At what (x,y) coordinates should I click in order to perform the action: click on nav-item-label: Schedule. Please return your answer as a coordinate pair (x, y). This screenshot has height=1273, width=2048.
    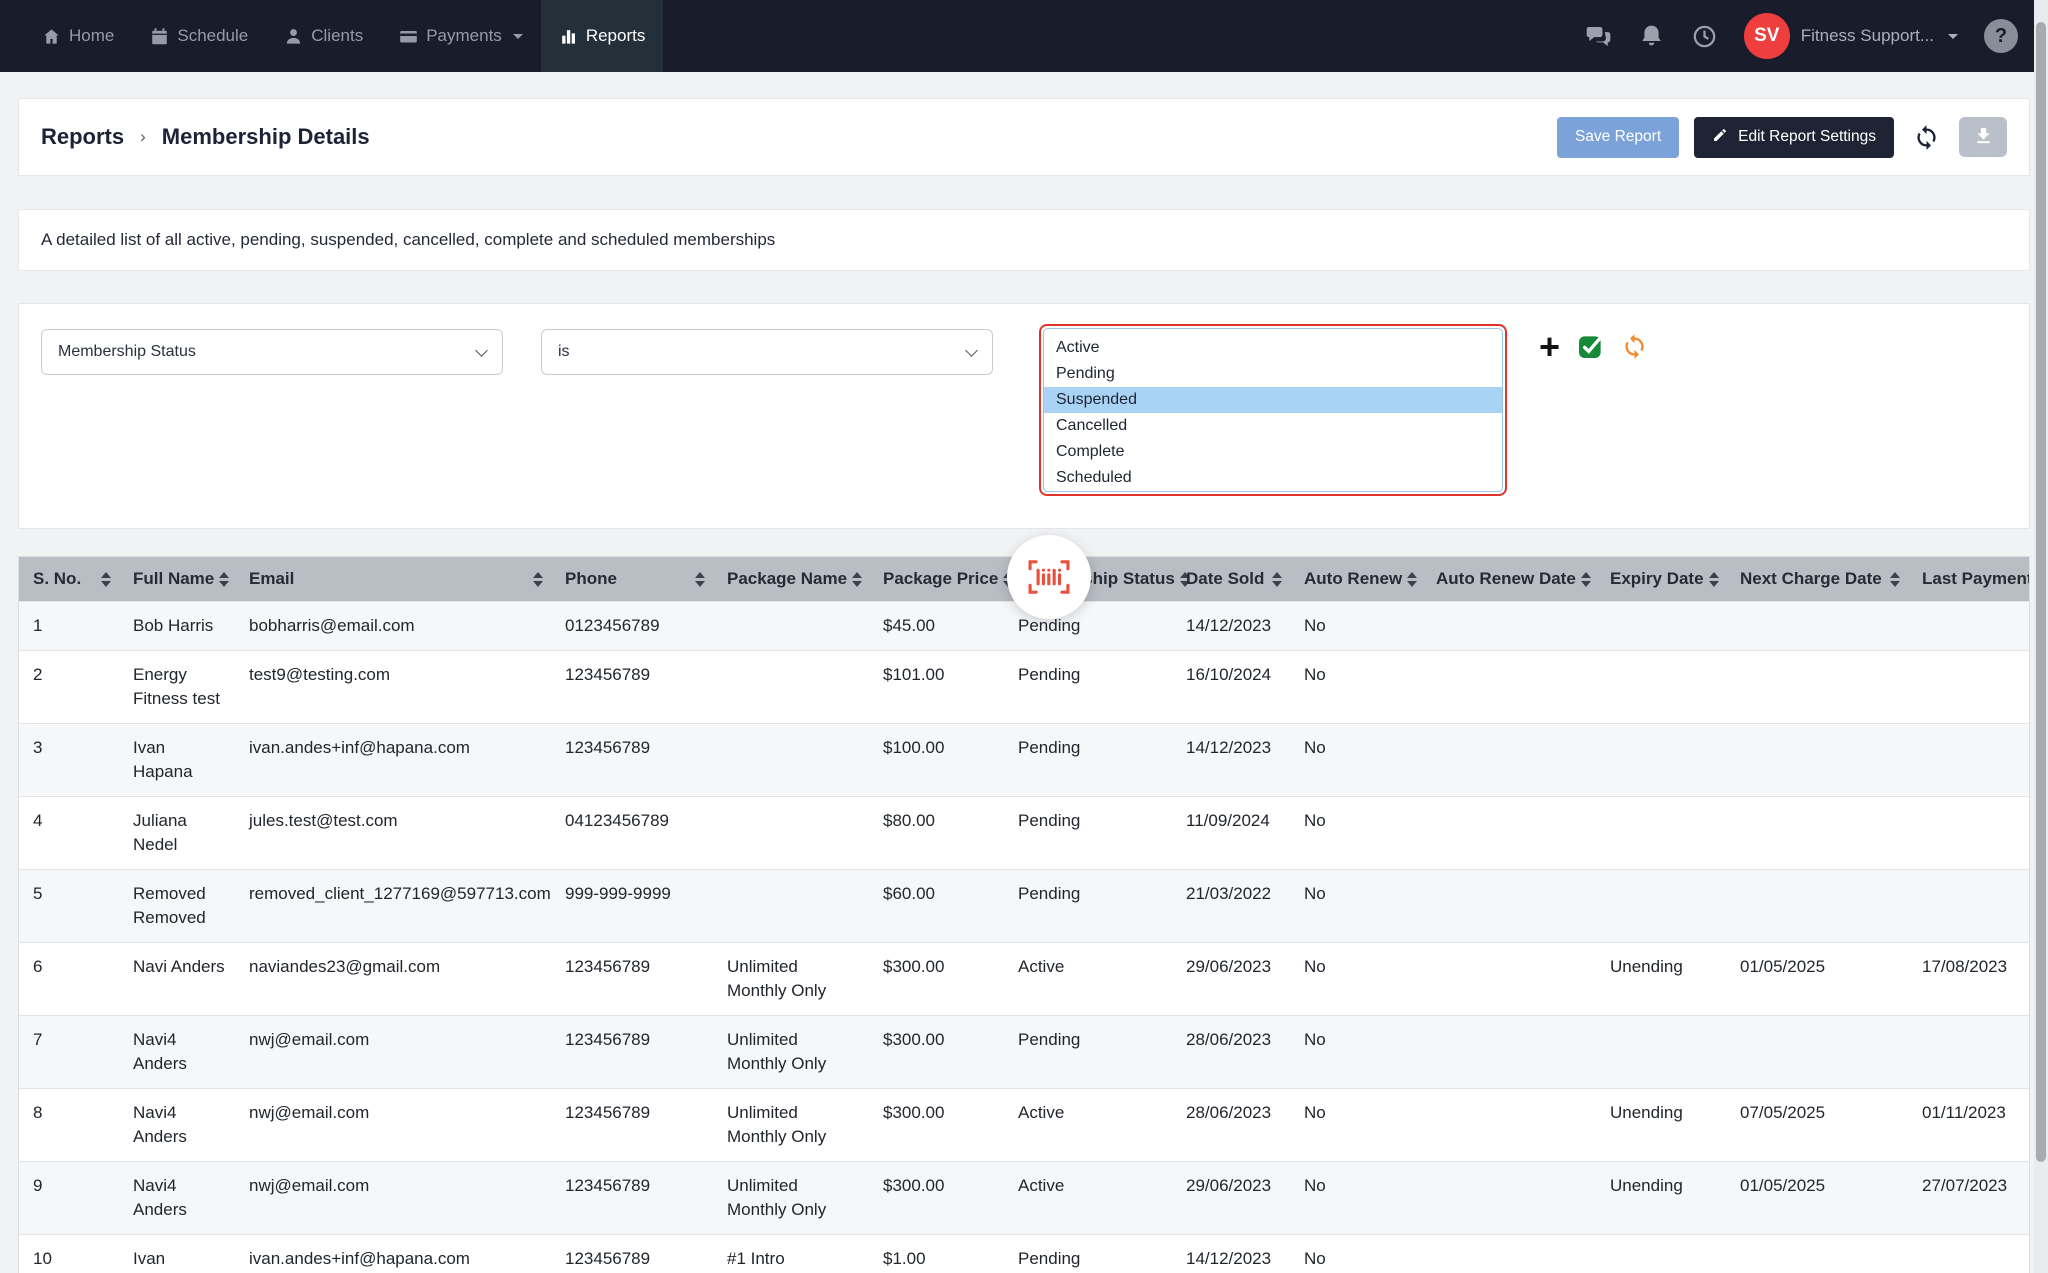
    Looking at the image, I should click on (213, 35).